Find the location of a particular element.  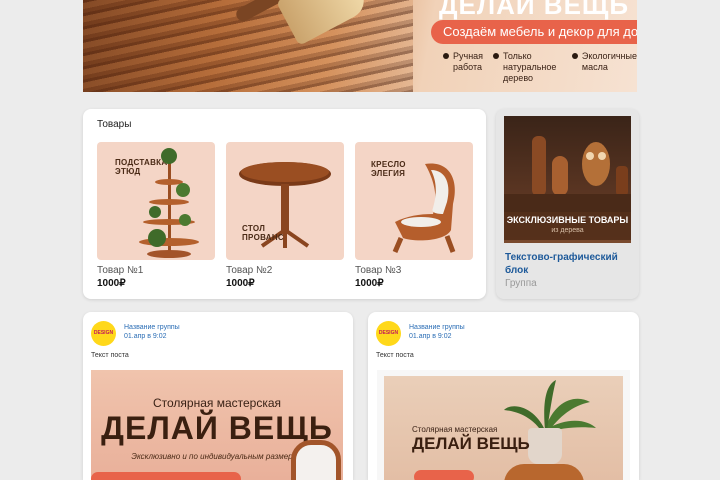

product-image: ПОДСТАВКА ЭТЮД is located at coordinates (156, 201).